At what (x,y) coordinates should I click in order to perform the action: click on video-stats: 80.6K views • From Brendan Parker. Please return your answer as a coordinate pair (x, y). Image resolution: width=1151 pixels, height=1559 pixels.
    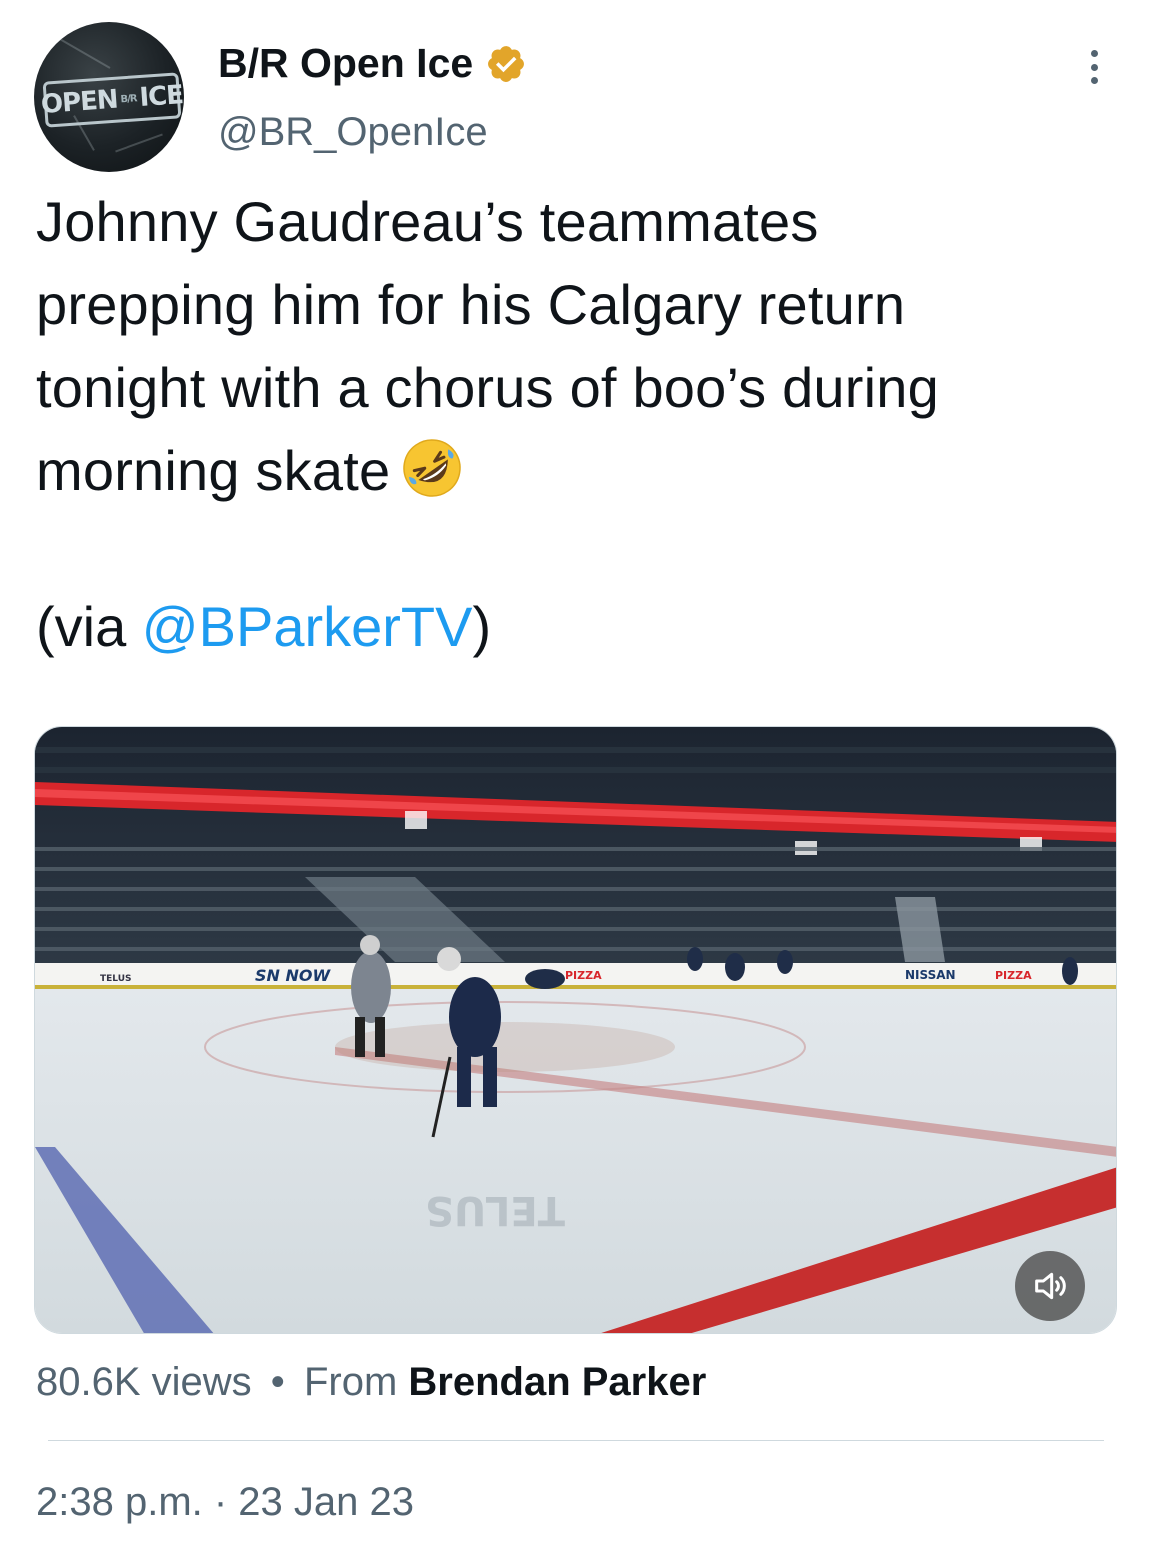
    Looking at the image, I should click on (371, 1382).